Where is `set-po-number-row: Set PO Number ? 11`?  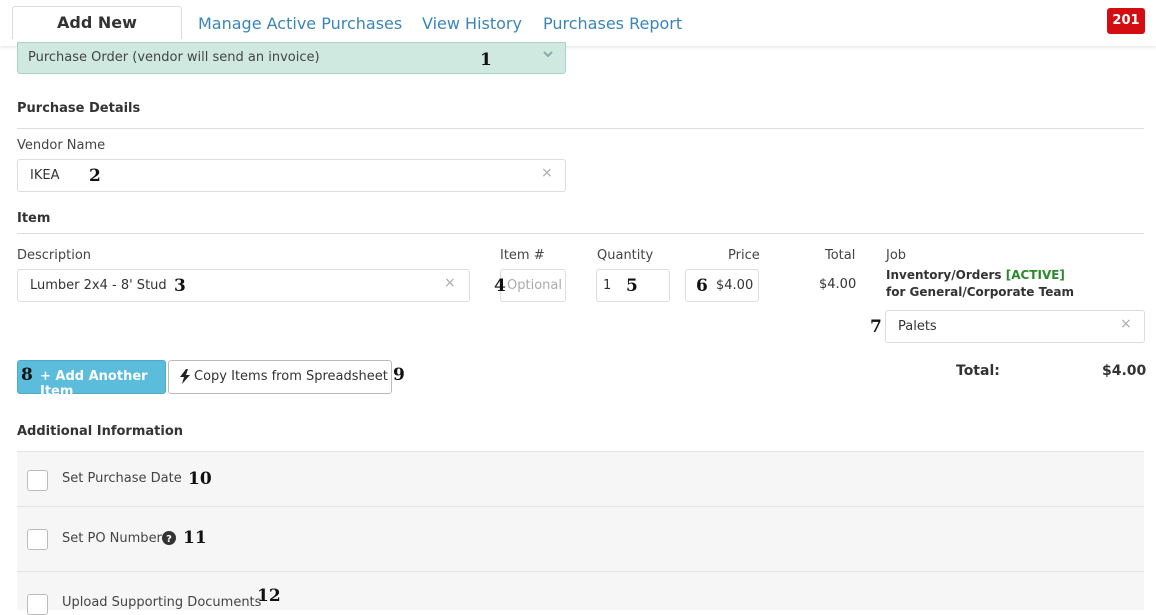
set-po-number-row: Set PO Number ? 11 is located at coordinates (580, 539).